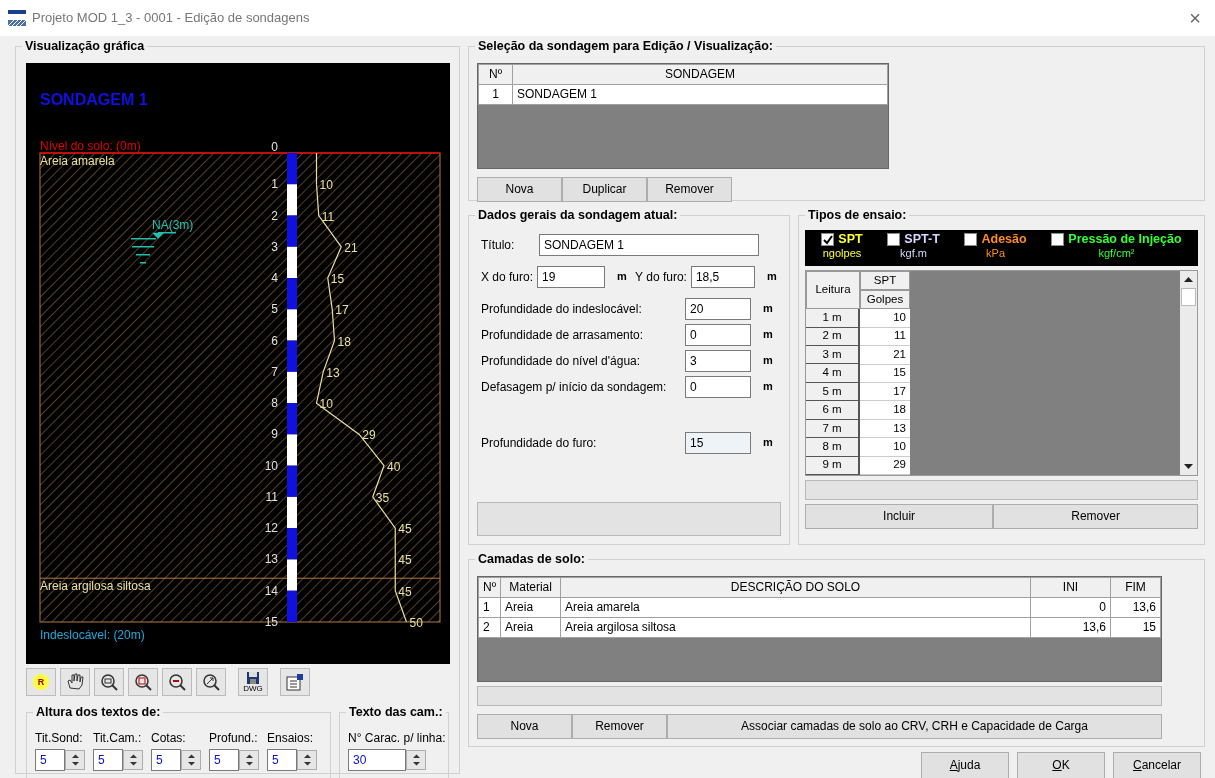 Image resolution: width=1215 pixels, height=778 pixels. I want to click on column-header: Golpes, so click(885, 300).